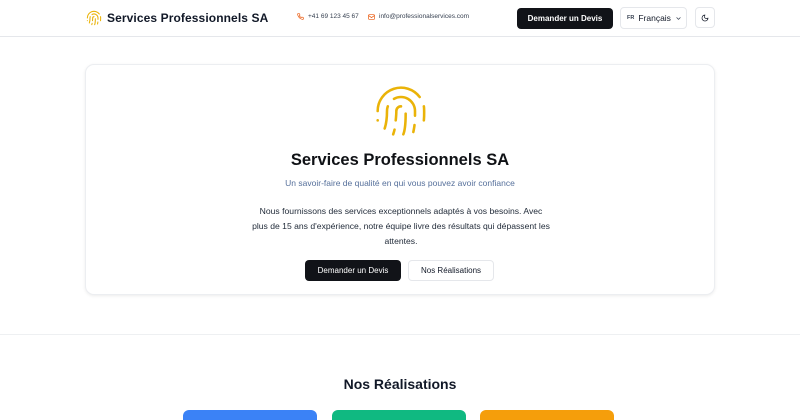 Image resolution: width=800 pixels, height=420 pixels. Describe the element at coordinates (400, 384) in the screenshot. I see `realisations-title: Nos Réalisations` at that location.